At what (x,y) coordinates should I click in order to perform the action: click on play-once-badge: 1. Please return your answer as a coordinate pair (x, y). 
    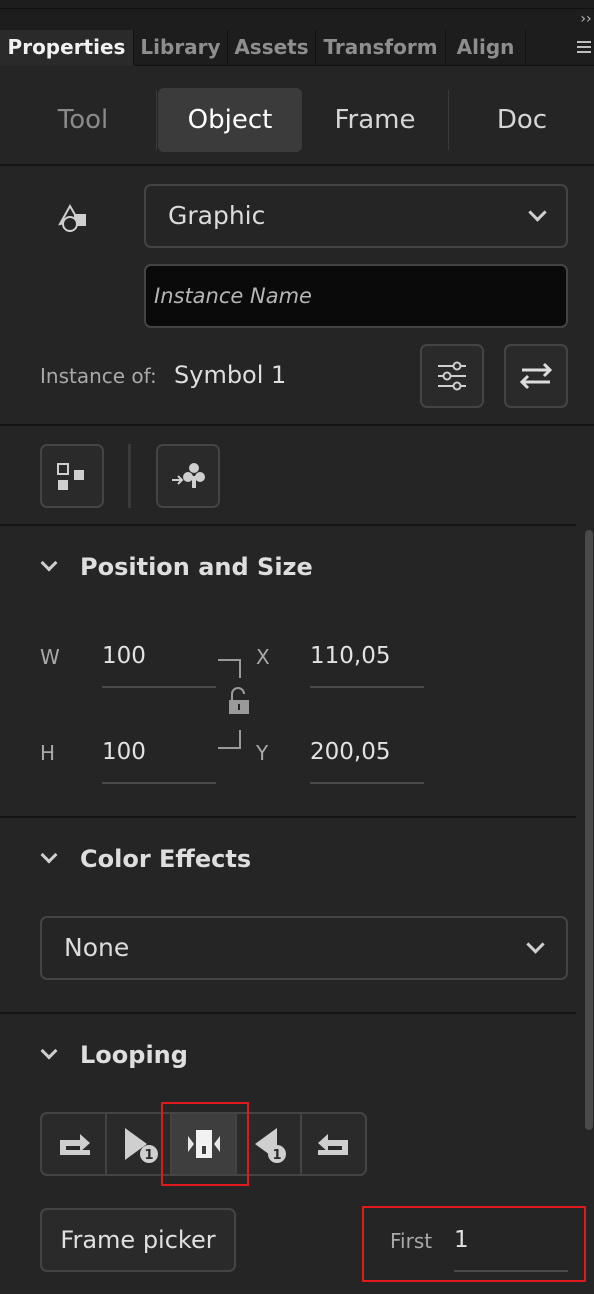
    Looking at the image, I should click on (148, 1155).